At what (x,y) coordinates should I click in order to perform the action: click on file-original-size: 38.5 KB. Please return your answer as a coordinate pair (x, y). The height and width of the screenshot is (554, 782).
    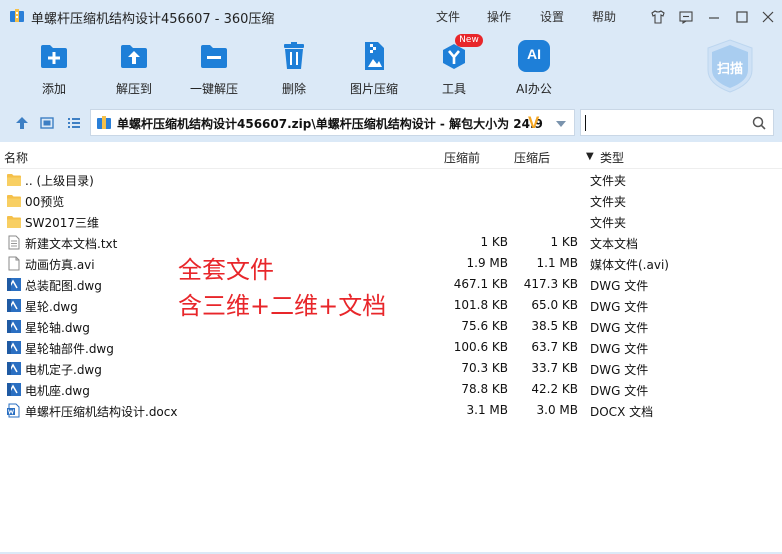
    Looking at the image, I should click on (554, 326).